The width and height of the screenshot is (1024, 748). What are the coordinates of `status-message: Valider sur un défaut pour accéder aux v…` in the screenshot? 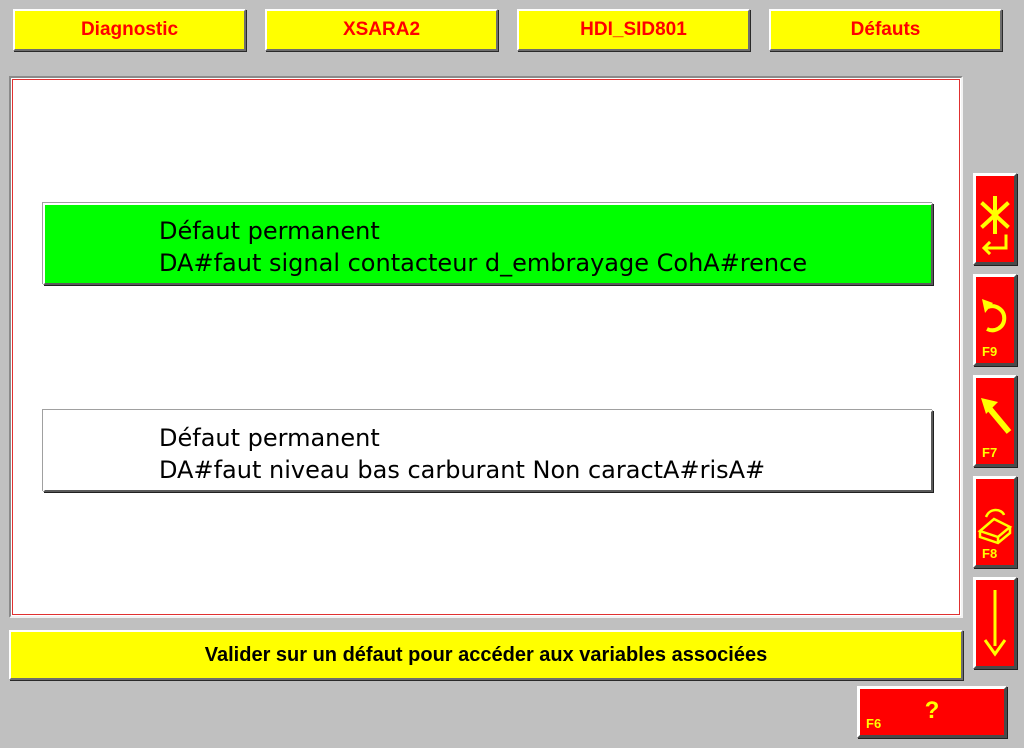 It's located at (486, 654).